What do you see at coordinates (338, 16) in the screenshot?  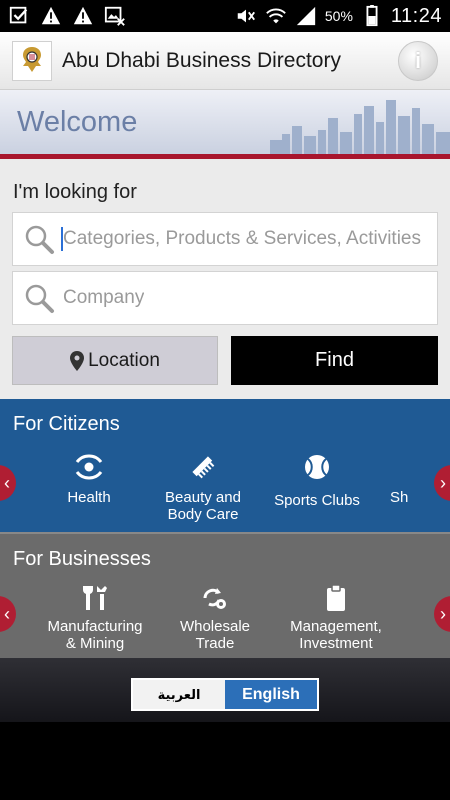 I see `battery-percent: 50%` at bounding box center [338, 16].